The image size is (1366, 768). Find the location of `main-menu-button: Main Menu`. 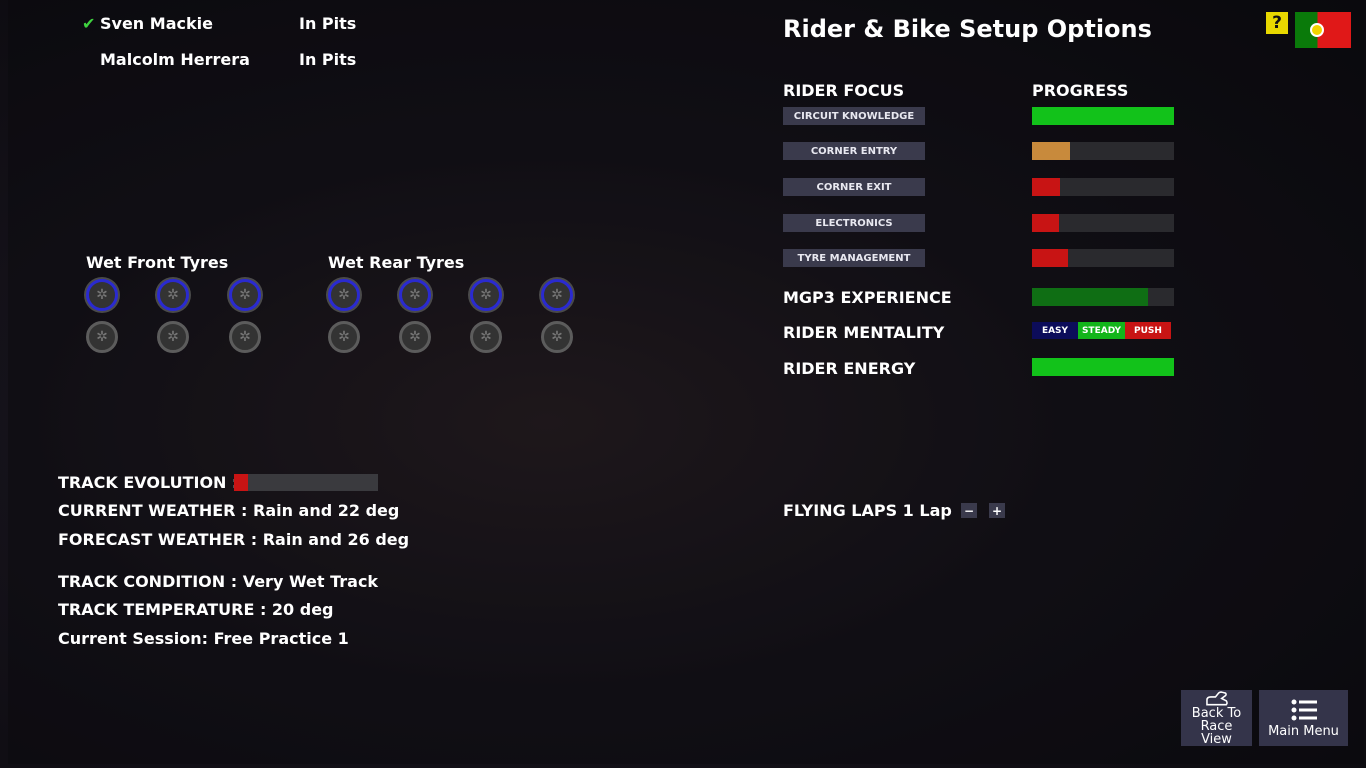

main-menu-button: Main Menu is located at coordinates (1303, 718).